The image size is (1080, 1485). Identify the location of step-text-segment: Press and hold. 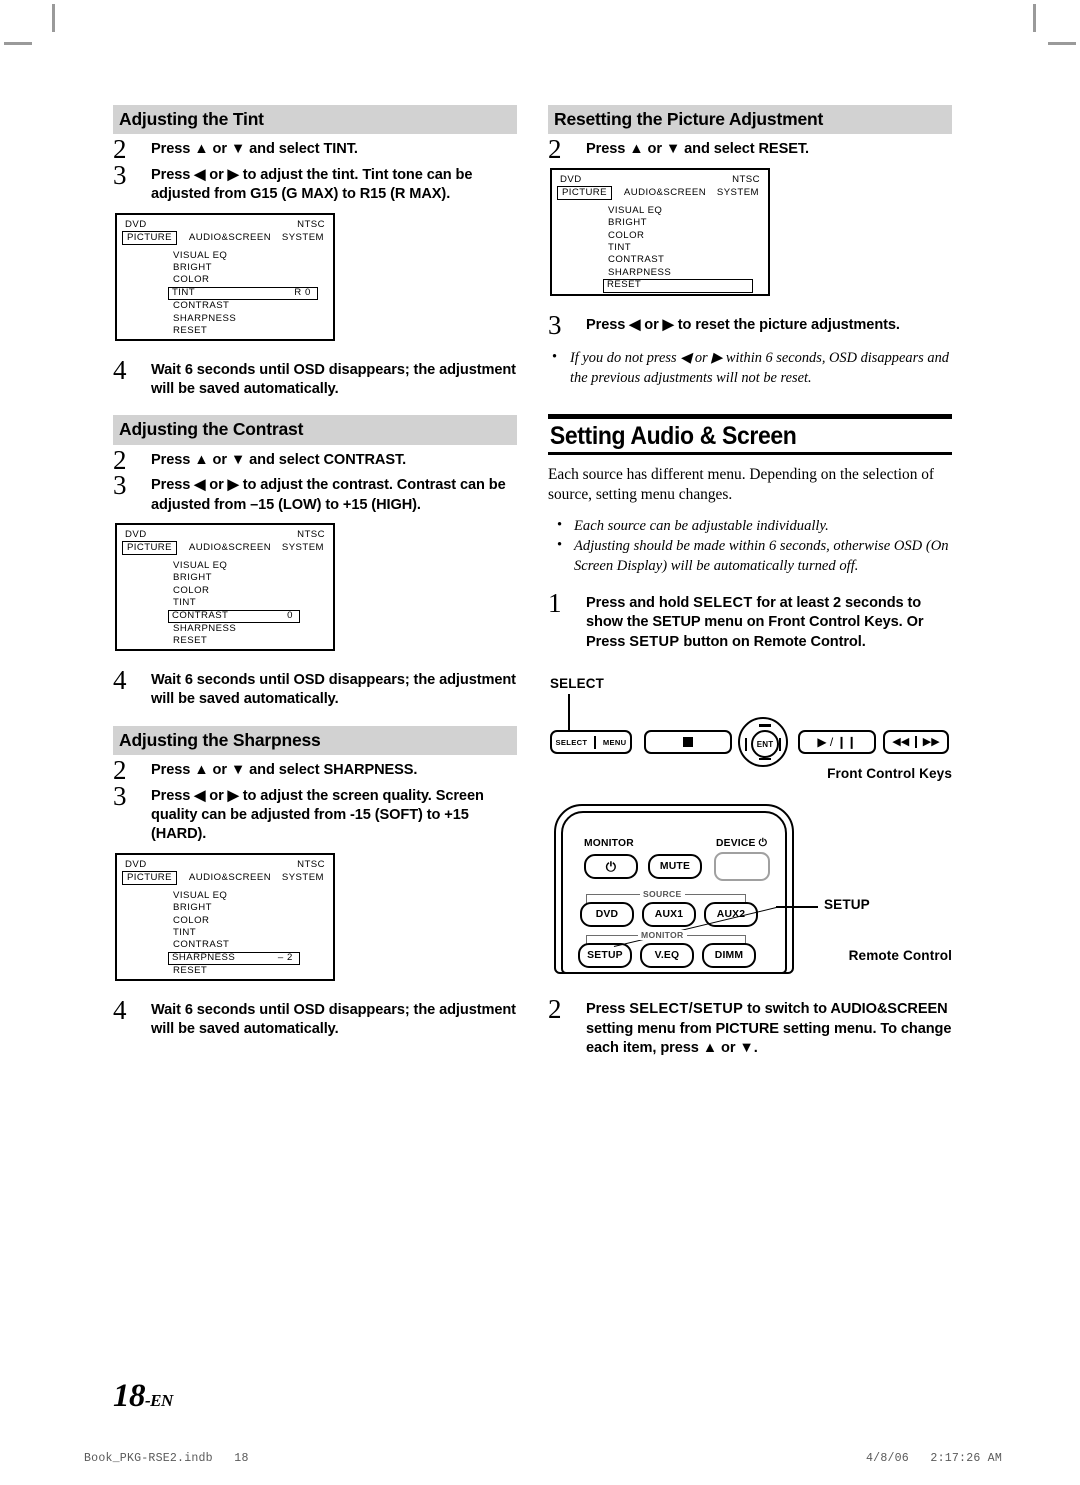
(640, 603).